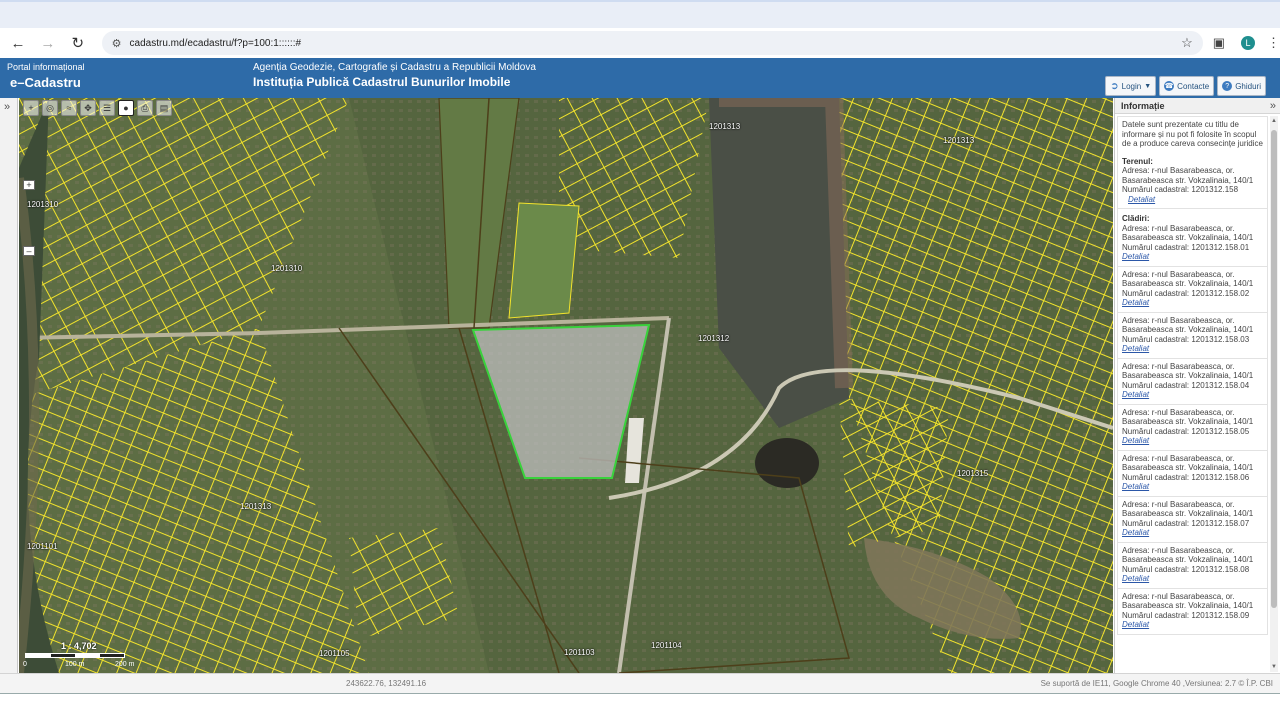  I want to click on parcel-label: 1201310, so click(287, 268).